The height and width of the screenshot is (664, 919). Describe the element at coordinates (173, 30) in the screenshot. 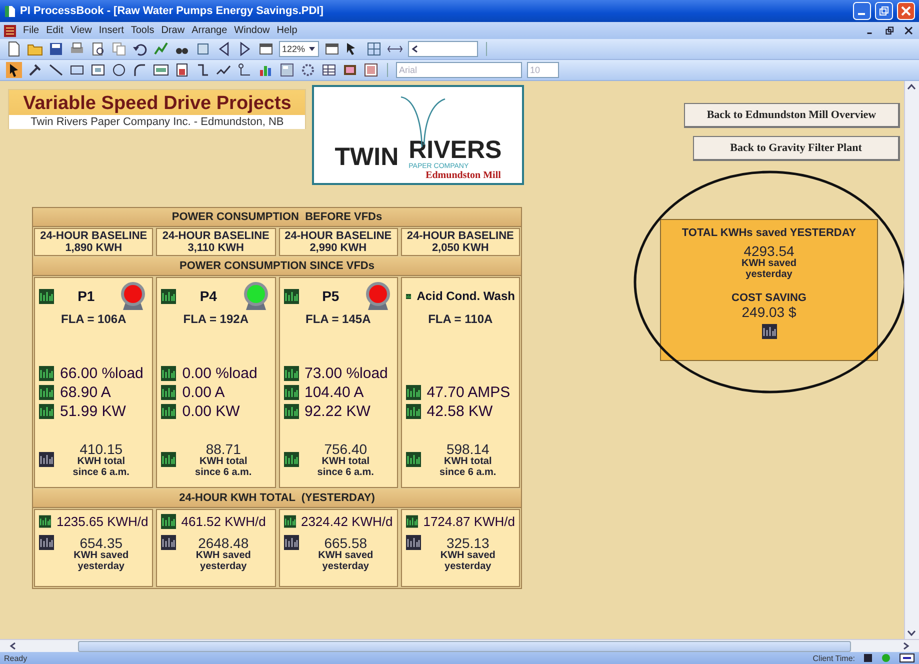

I see `menu-item: Draw` at that location.